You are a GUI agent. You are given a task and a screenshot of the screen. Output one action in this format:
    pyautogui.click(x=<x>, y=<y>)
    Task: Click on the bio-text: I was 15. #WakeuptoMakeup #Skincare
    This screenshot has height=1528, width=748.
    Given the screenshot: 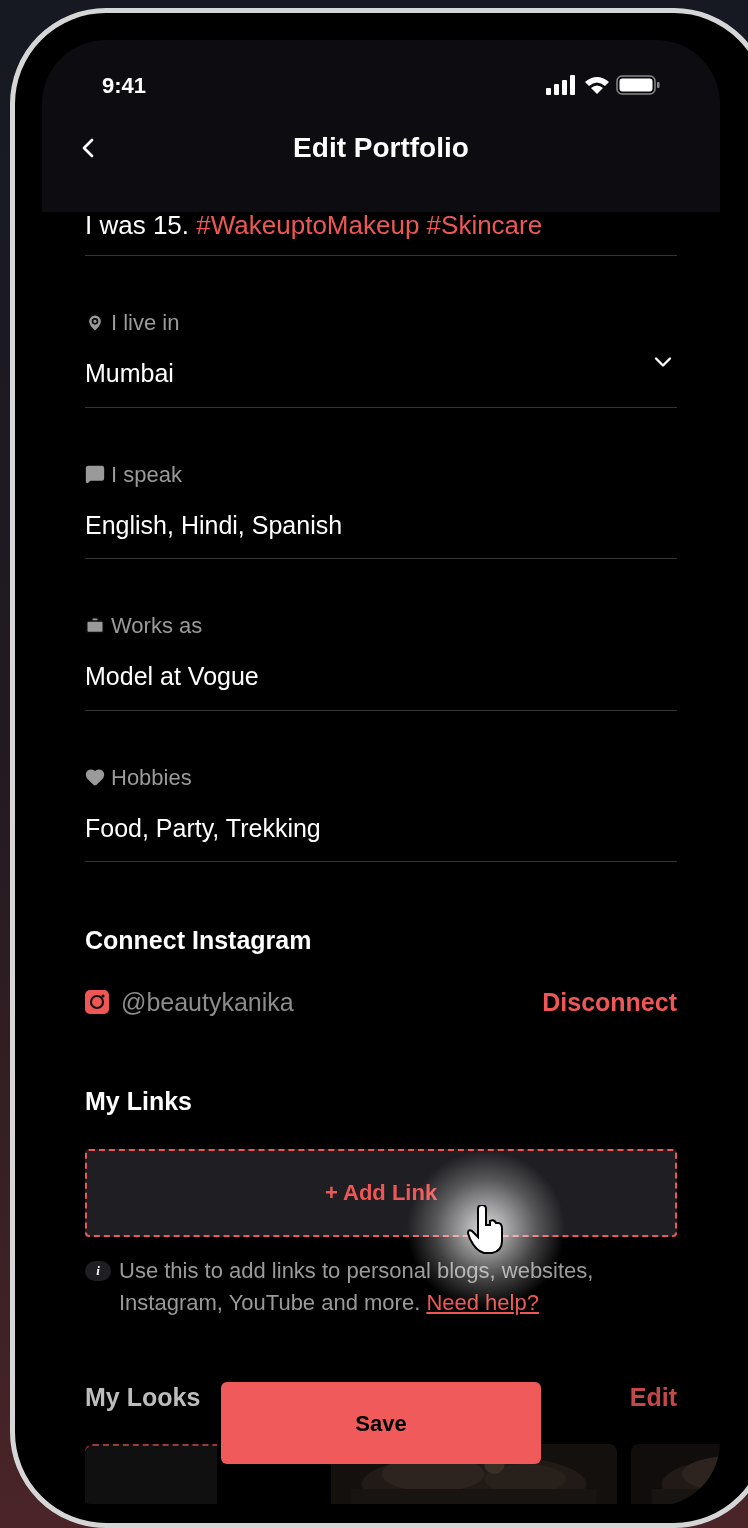 What is the action you would take?
    pyautogui.click(x=314, y=225)
    